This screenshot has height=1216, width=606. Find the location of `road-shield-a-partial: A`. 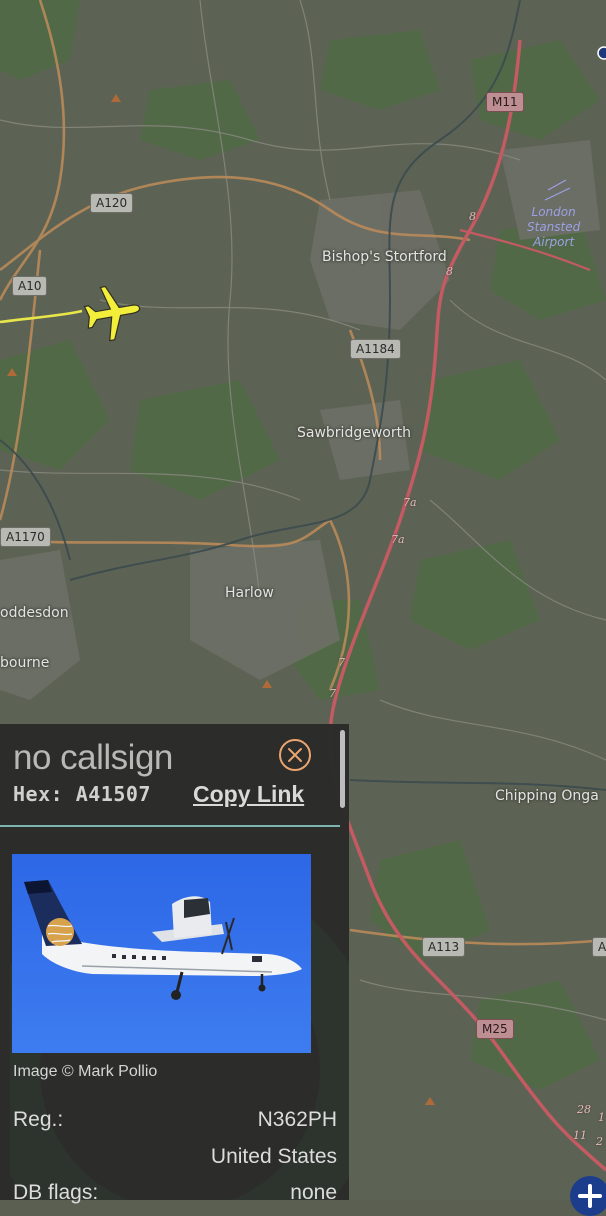

road-shield-a-partial: A is located at coordinates (599, 947).